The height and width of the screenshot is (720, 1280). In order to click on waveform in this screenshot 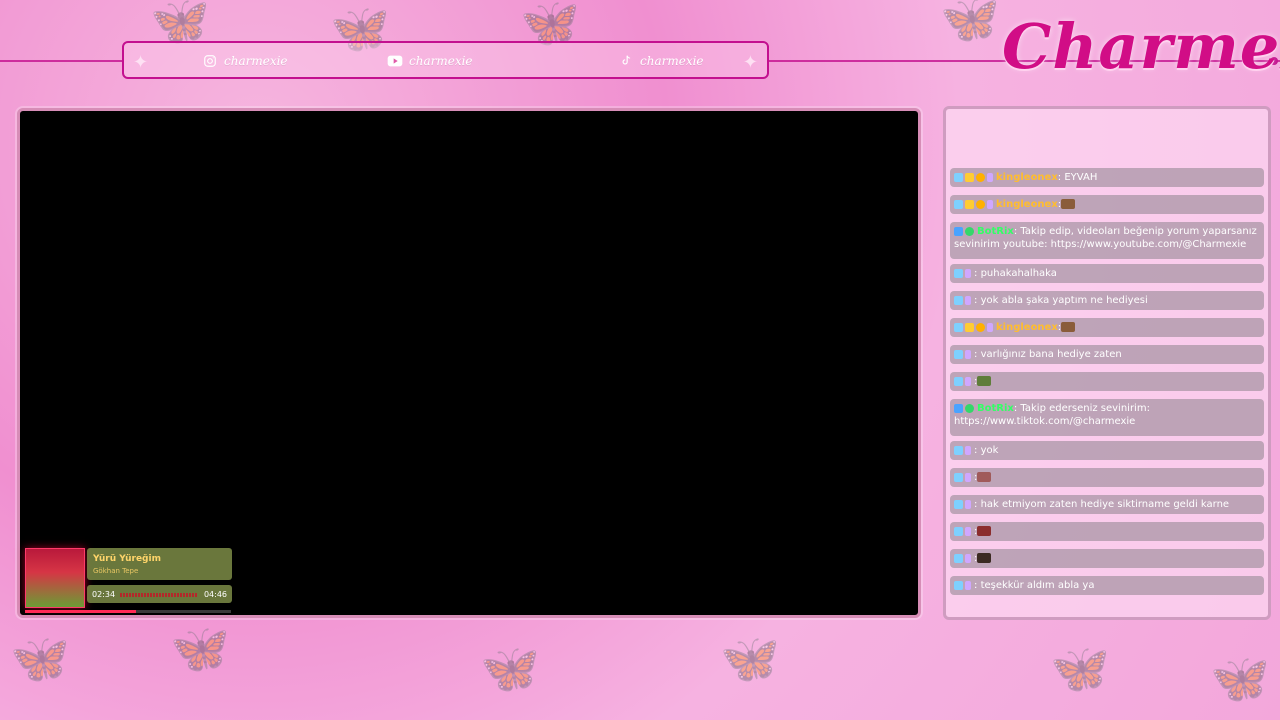, I will do `click(159, 595)`.